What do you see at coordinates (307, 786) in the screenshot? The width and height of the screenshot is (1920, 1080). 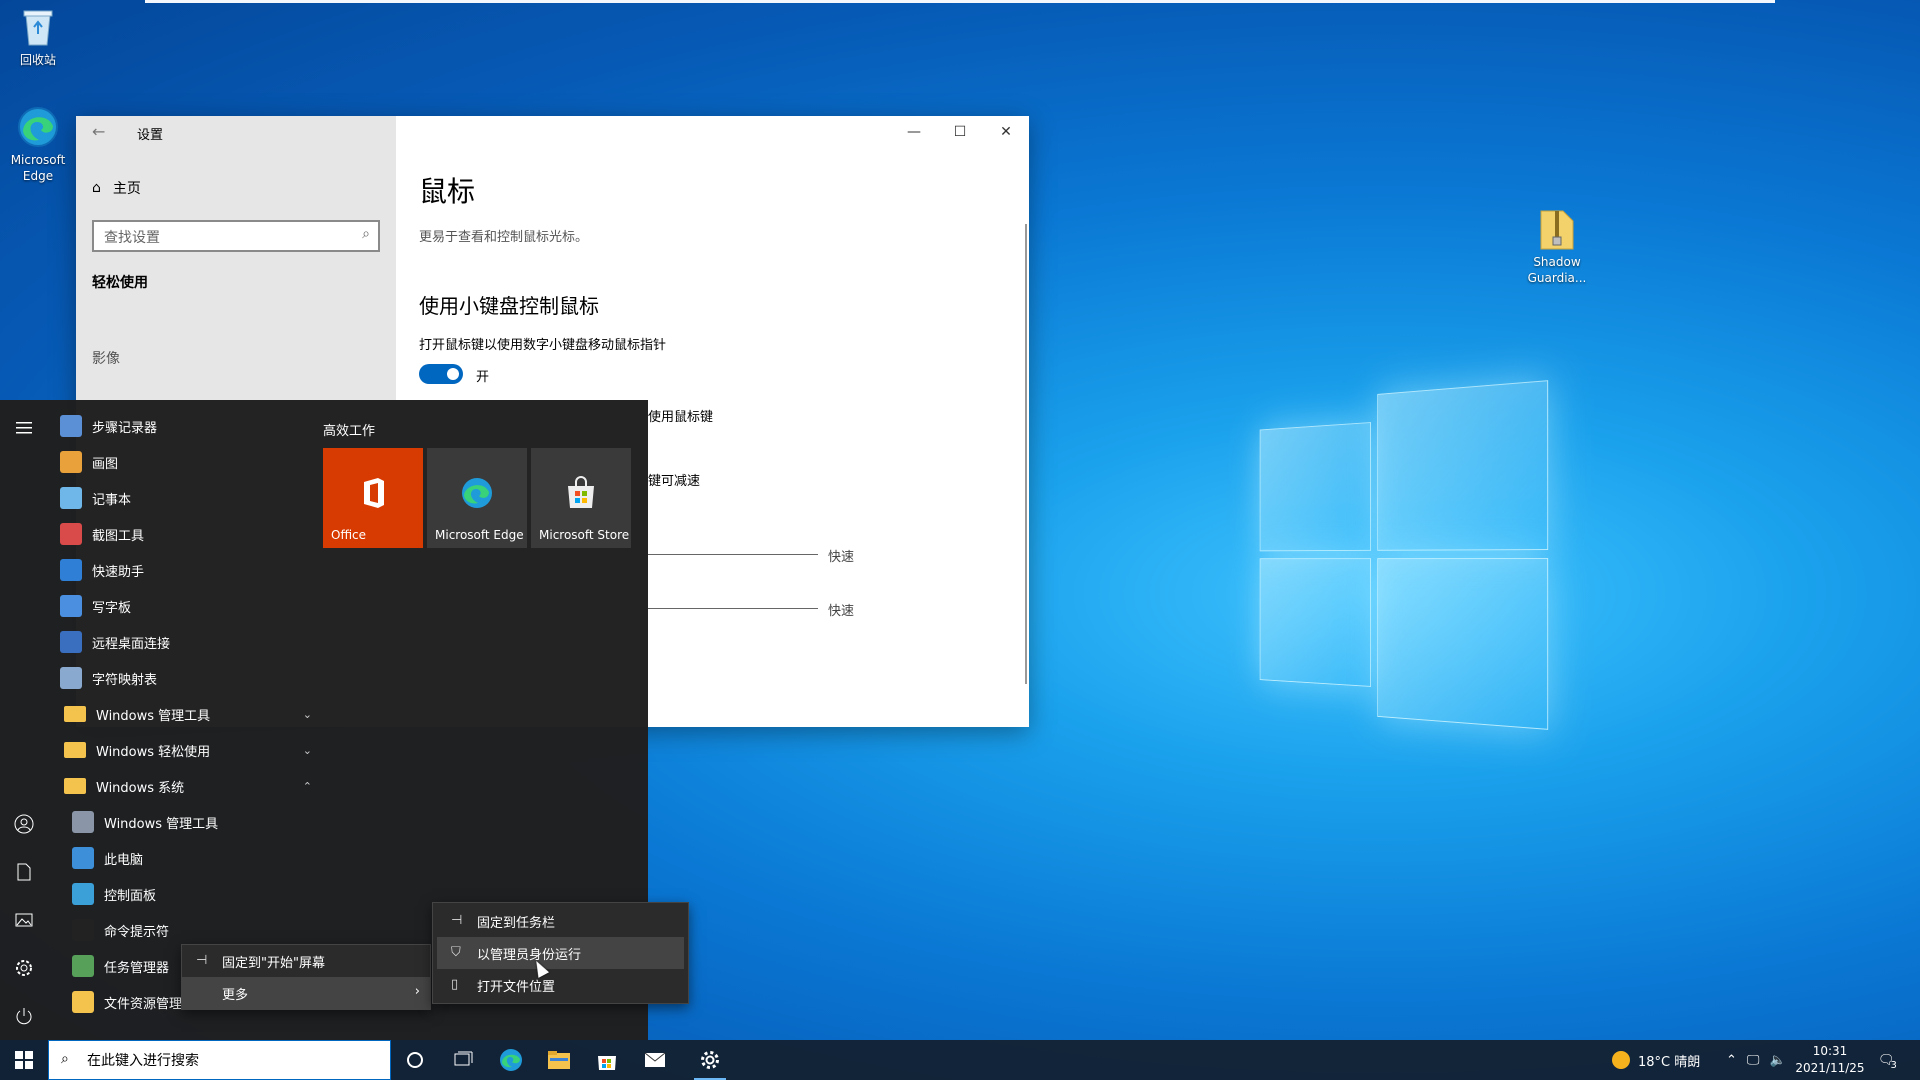 I see `chevron-icon: ⌃` at bounding box center [307, 786].